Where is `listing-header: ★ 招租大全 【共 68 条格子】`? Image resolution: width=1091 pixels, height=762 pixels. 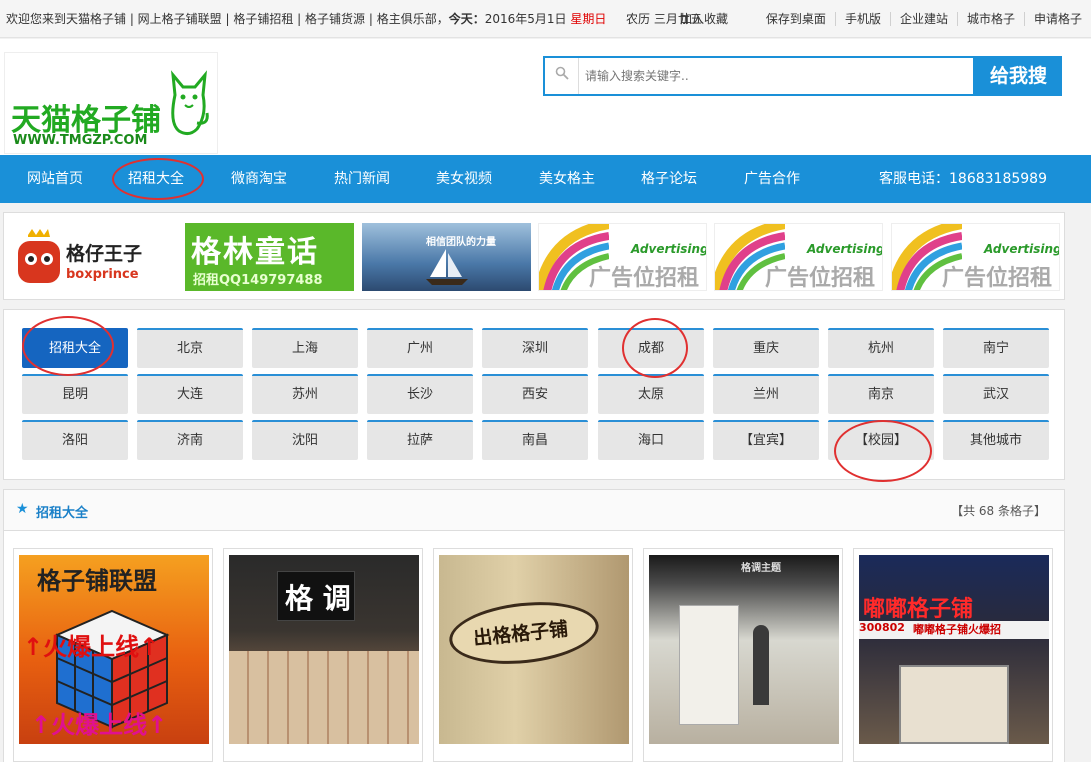 listing-header: ★ 招租大全 【共 68 条格子】 is located at coordinates (534, 510).